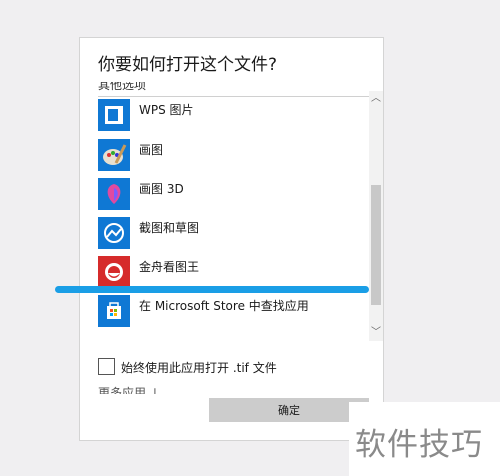  I want to click on watermark: 软件技巧, so click(424, 439).